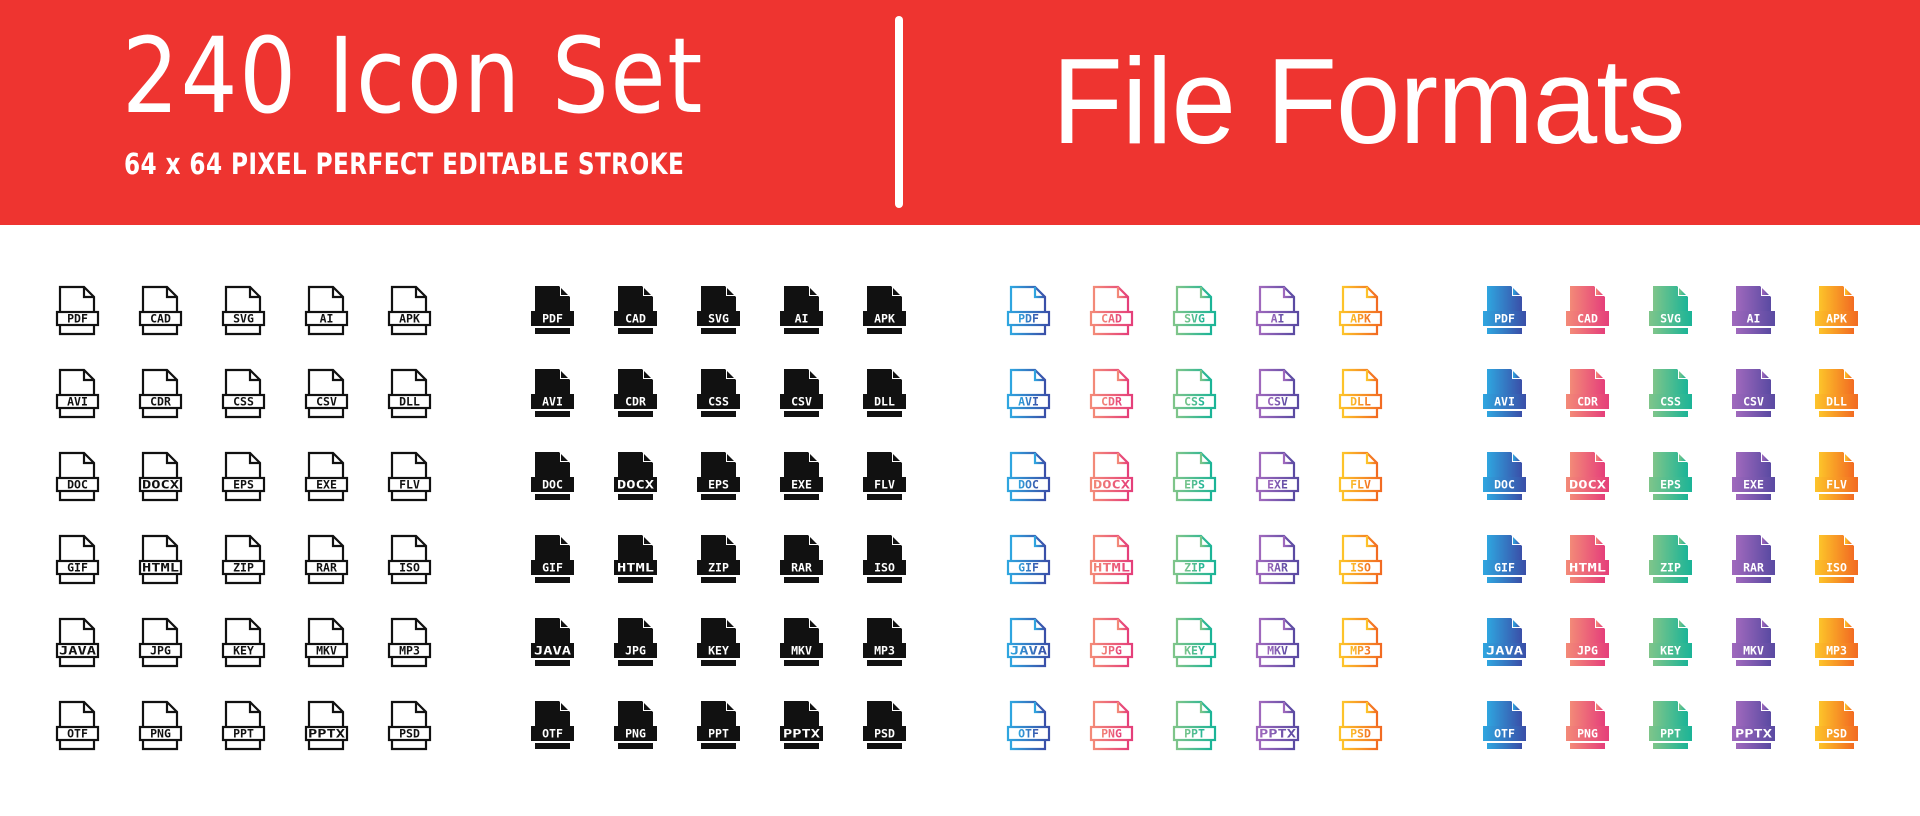 The height and width of the screenshot is (816, 1920). I want to click on file-icon-pdf: PDF, so click(87, 317).